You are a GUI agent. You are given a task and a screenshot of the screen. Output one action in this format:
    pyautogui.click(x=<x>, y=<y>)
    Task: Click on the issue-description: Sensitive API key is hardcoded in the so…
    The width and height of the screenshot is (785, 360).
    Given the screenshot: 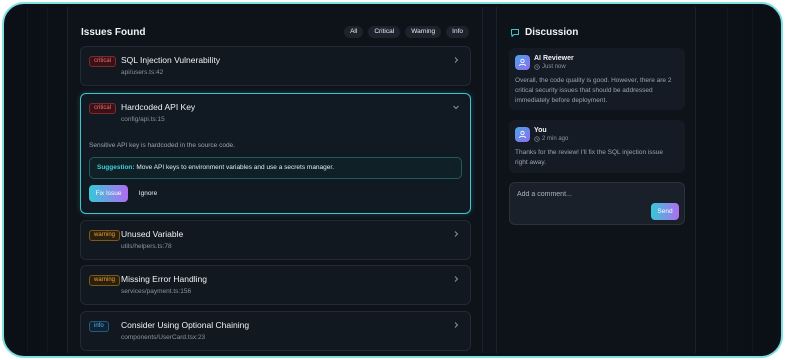 What is the action you would take?
    pyautogui.click(x=162, y=145)
    